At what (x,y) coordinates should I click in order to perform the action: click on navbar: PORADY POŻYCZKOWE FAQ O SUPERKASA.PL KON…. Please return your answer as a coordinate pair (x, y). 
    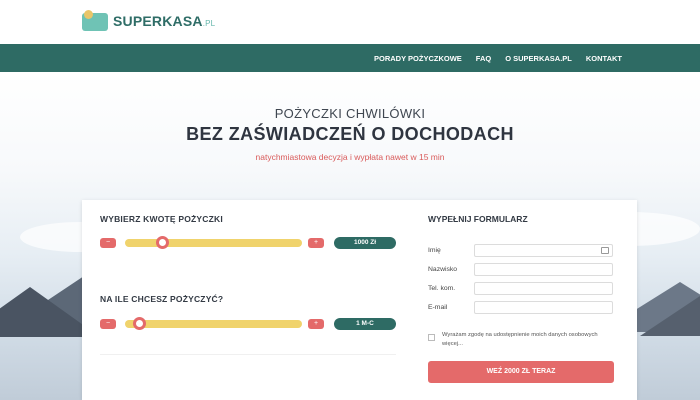
    Looking at the image, I should click on (350, 58).